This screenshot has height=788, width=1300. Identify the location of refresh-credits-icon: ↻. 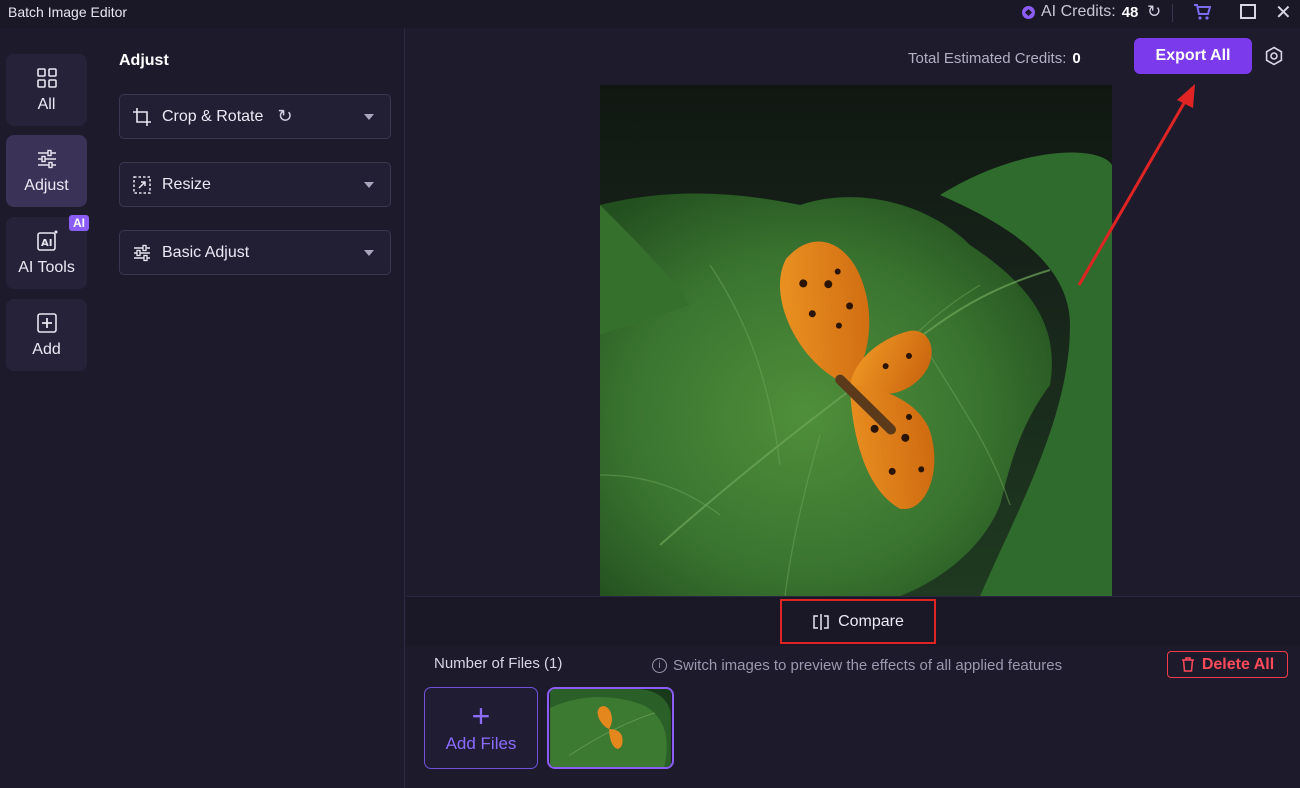
(1154, 12).